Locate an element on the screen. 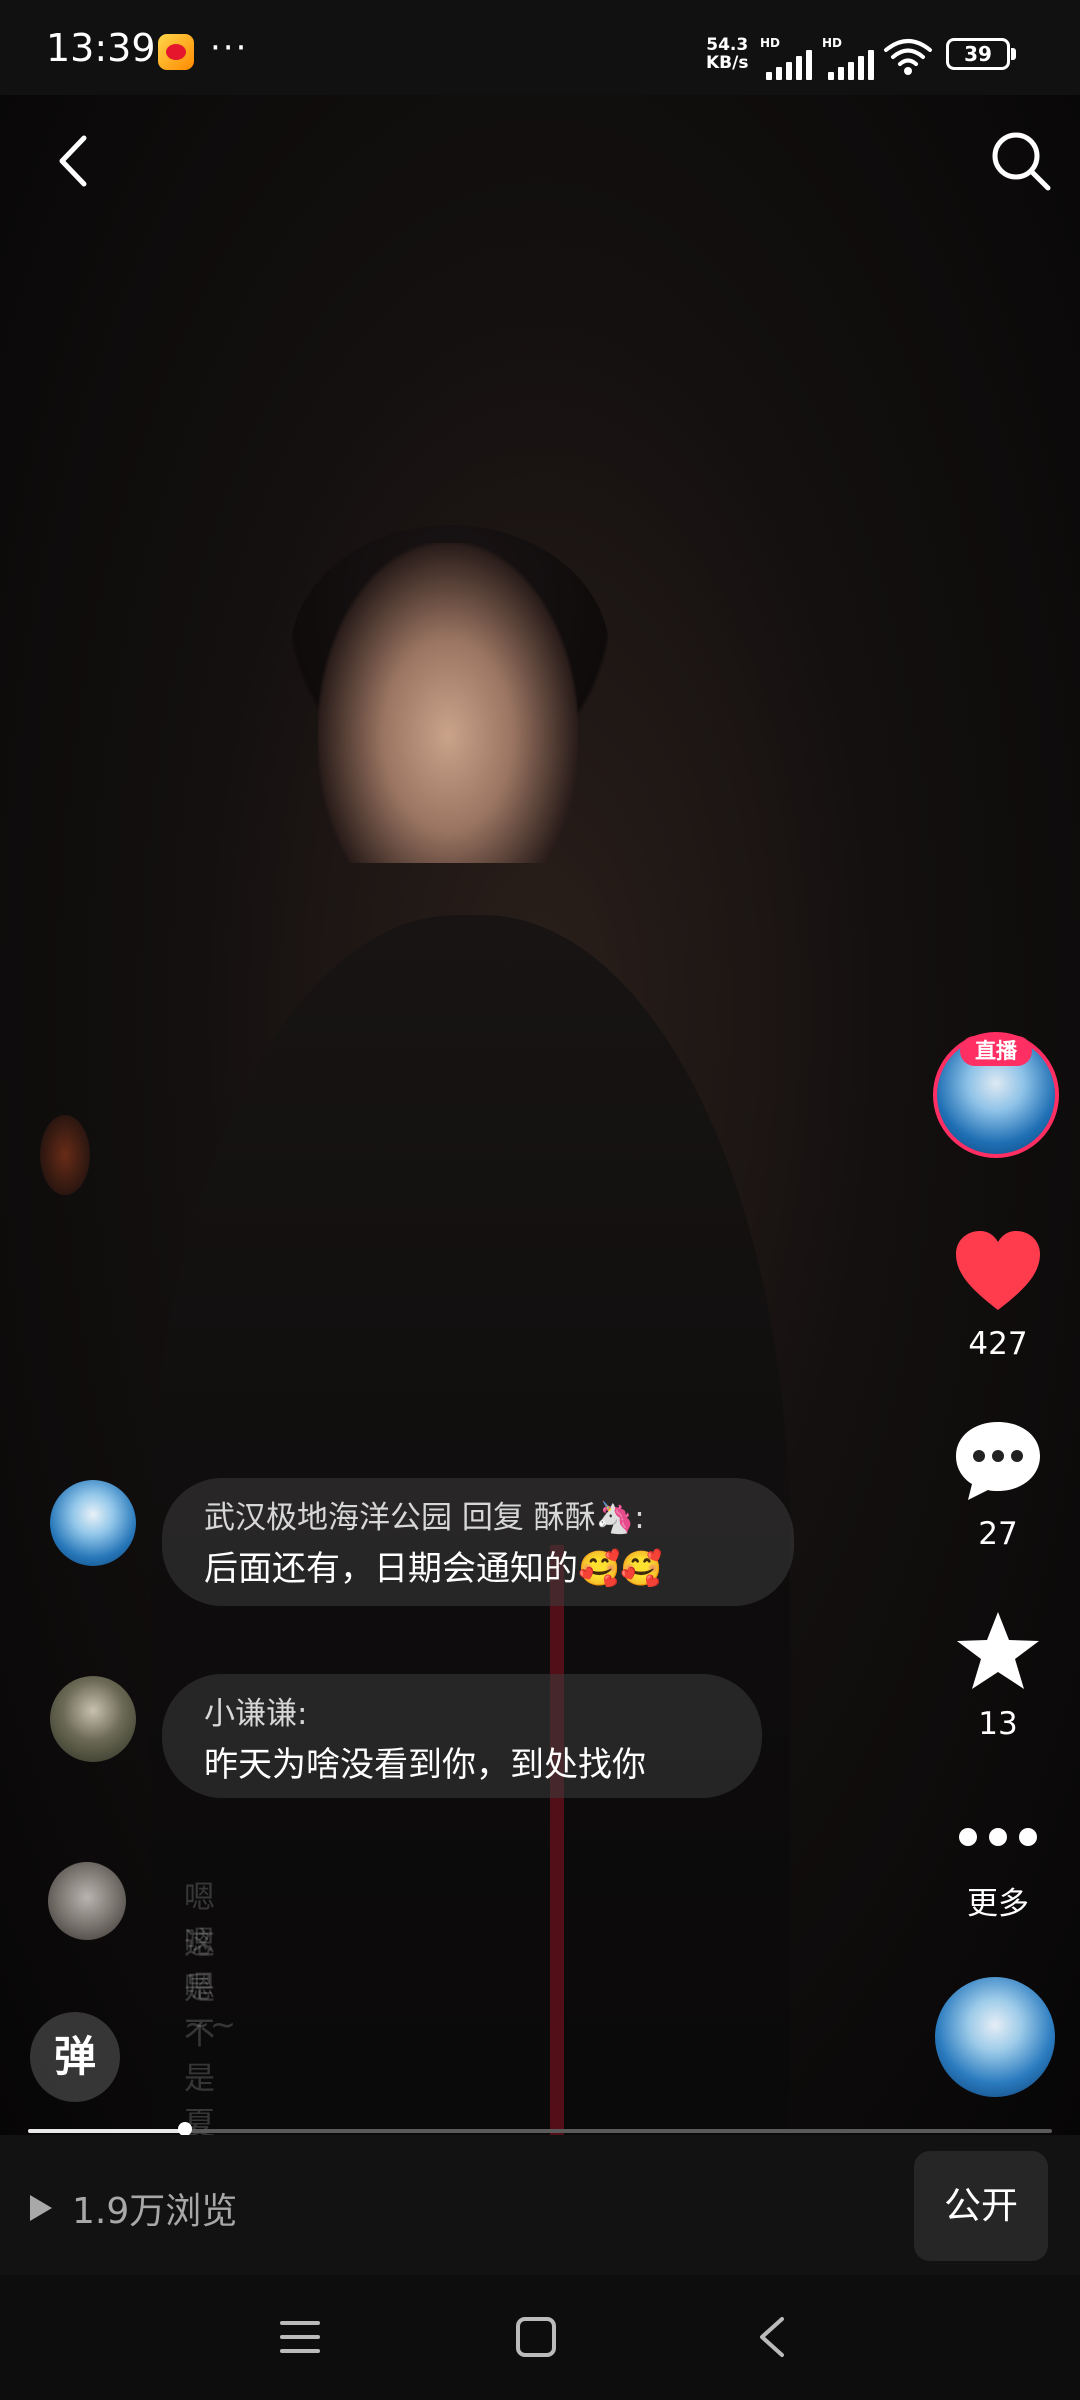  danmaku-bubble: 武汉极地海洋公园 回复 酥酥🦄: 后面还有，日期会通知的🥰🥰 is located at coordinates (478, 1542).